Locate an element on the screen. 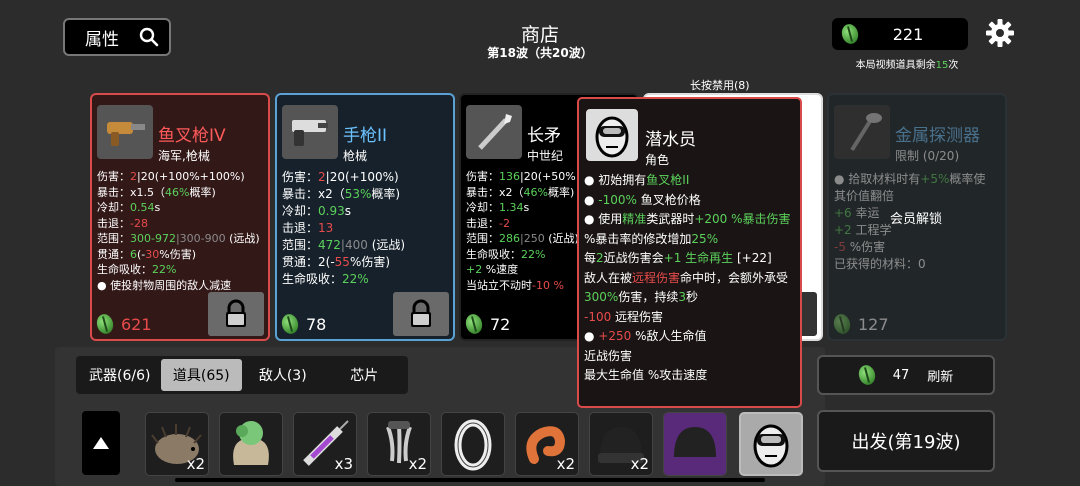 Image resolution: width=1080 pixels, height=486 pixels. refresh-button: 47 刷新 is located at coordinates (906, 375).